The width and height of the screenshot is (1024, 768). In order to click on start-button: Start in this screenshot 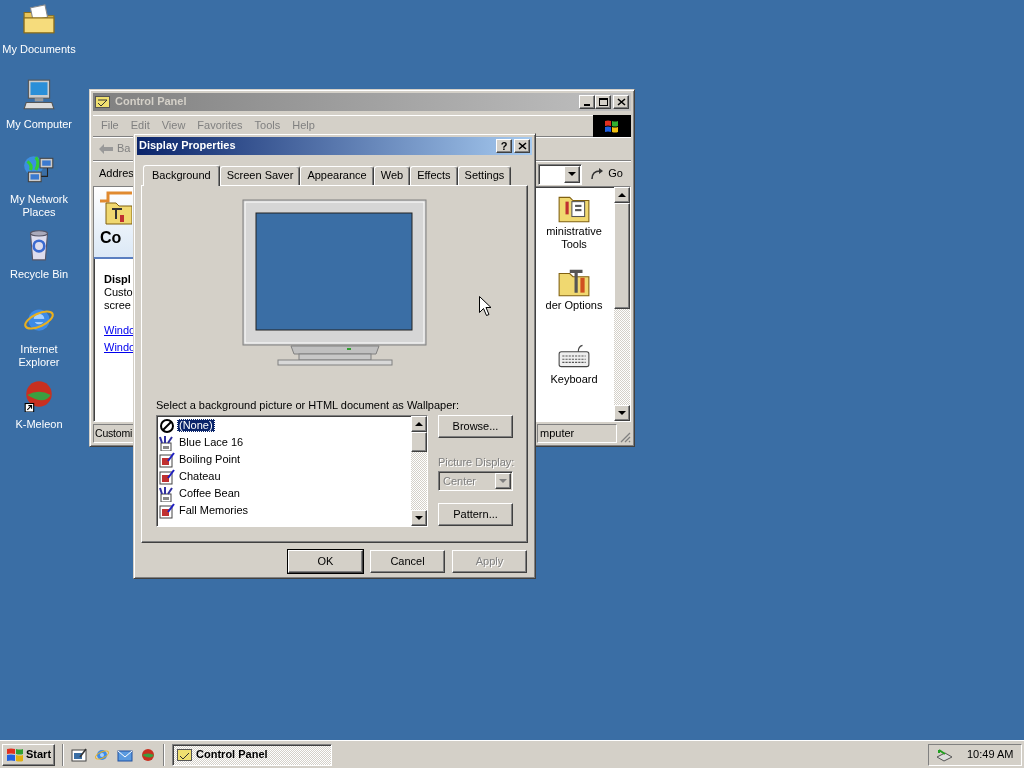, I will do `click(29, 754)`.